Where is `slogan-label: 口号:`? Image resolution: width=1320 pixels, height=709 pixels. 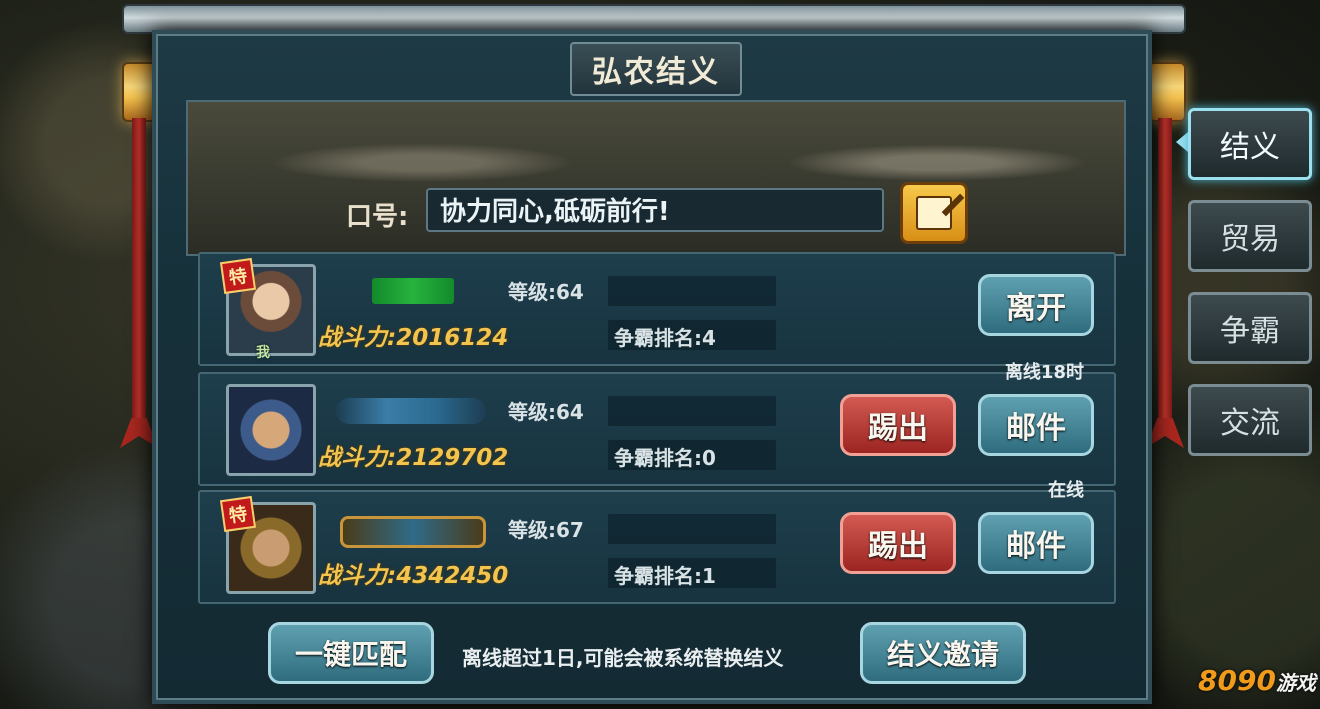
slogan-label: 口号: is located at coordinates (377, 217).